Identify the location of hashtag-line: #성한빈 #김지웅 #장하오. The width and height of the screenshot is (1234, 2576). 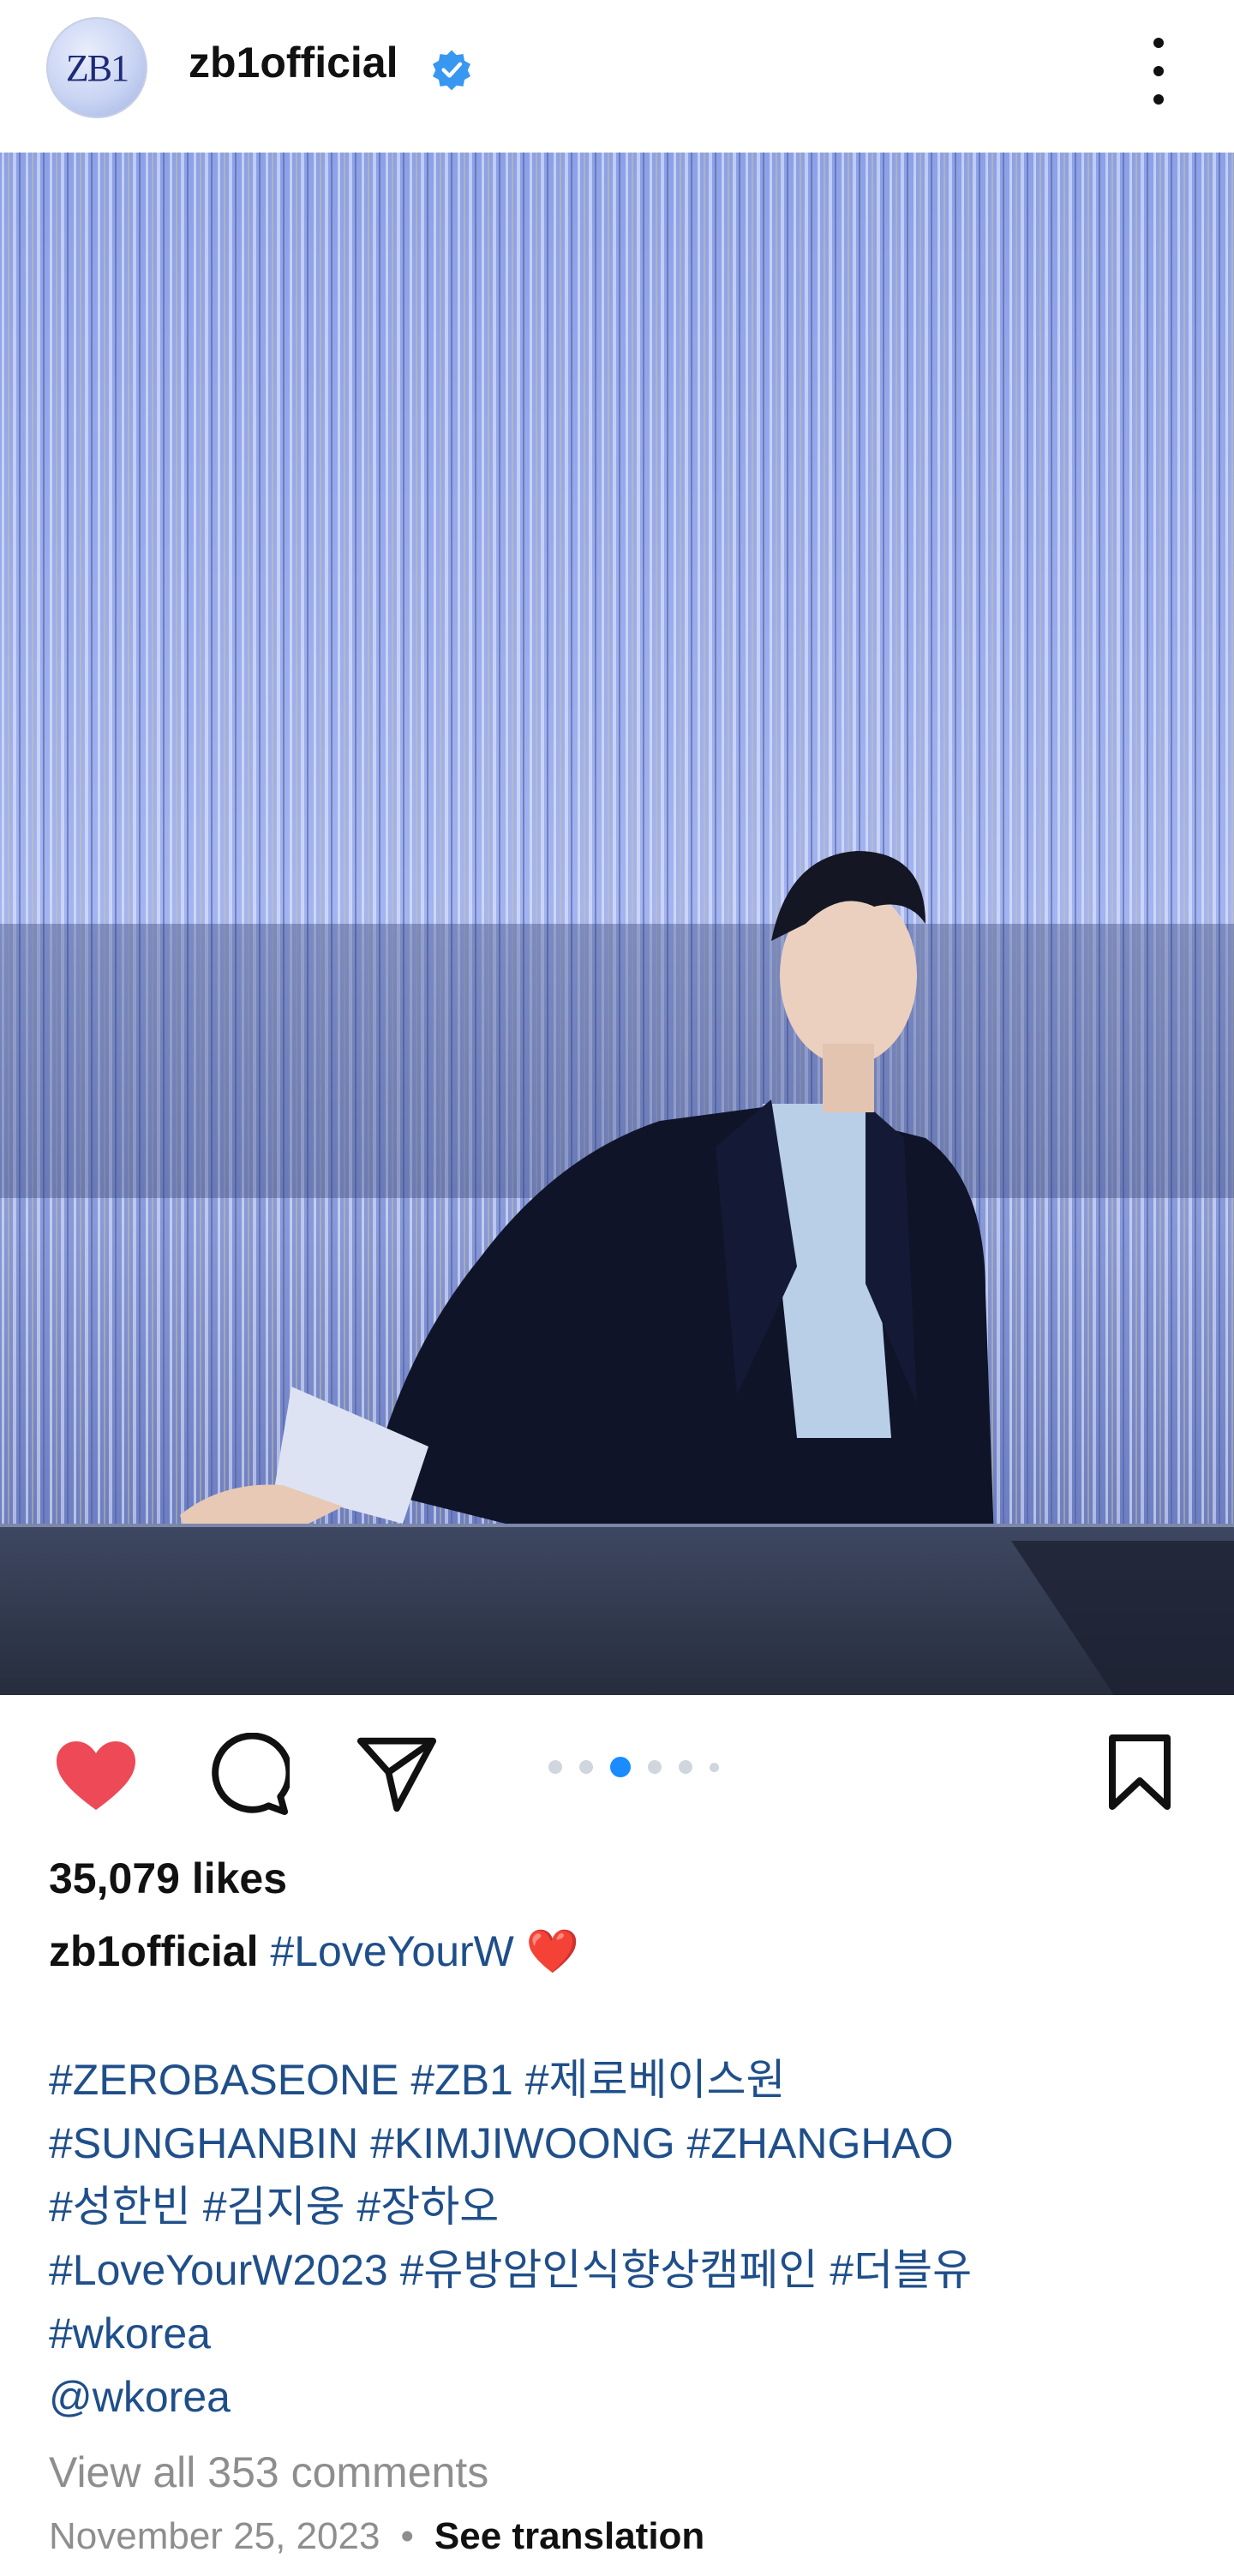
(619, 2206).